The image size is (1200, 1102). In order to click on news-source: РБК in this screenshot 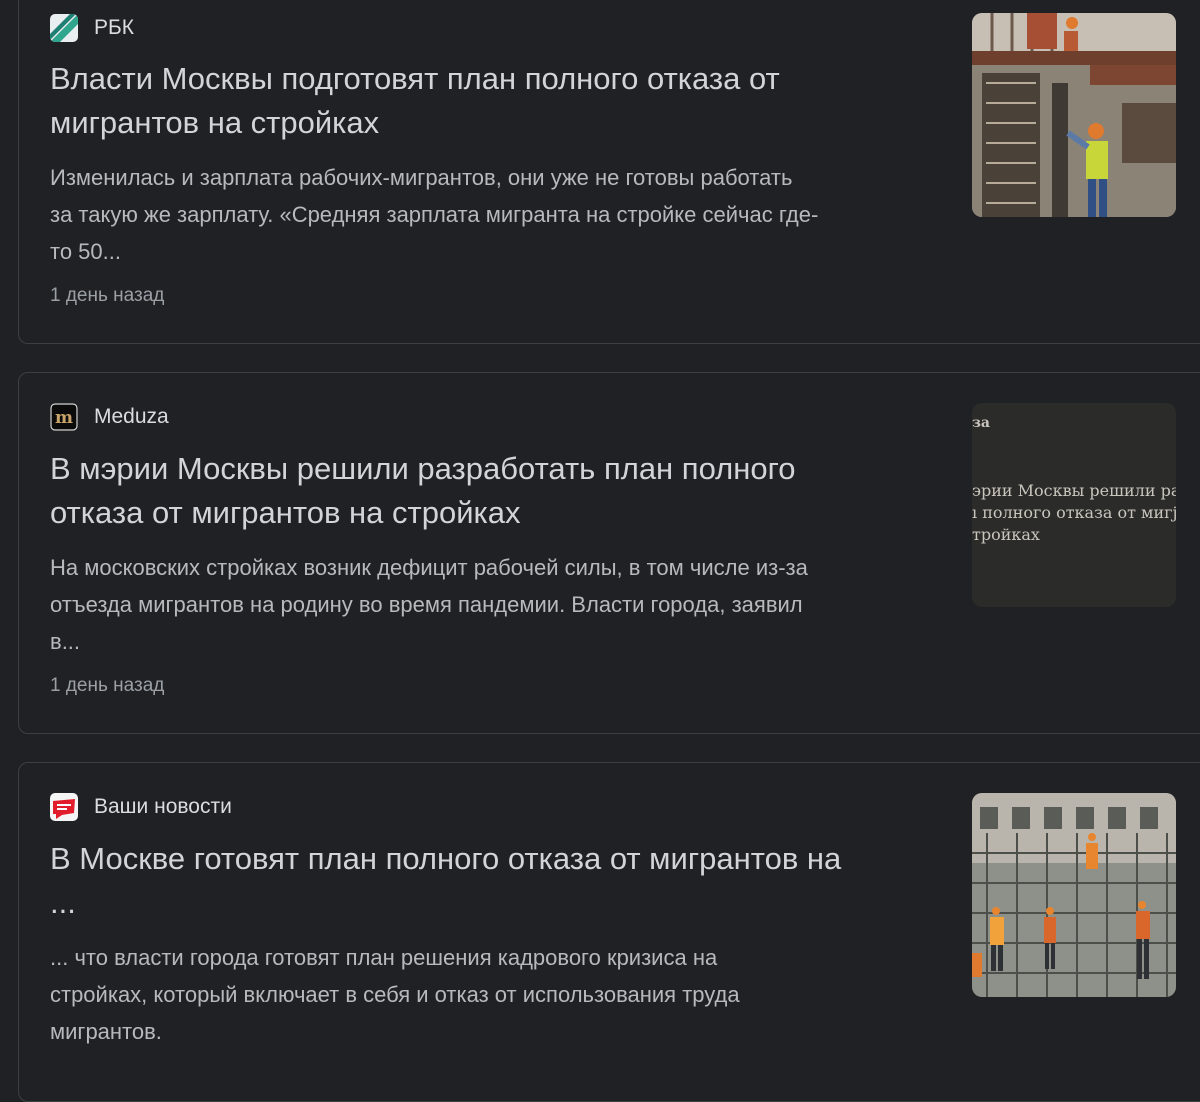, I will do `click(92, 28)`.